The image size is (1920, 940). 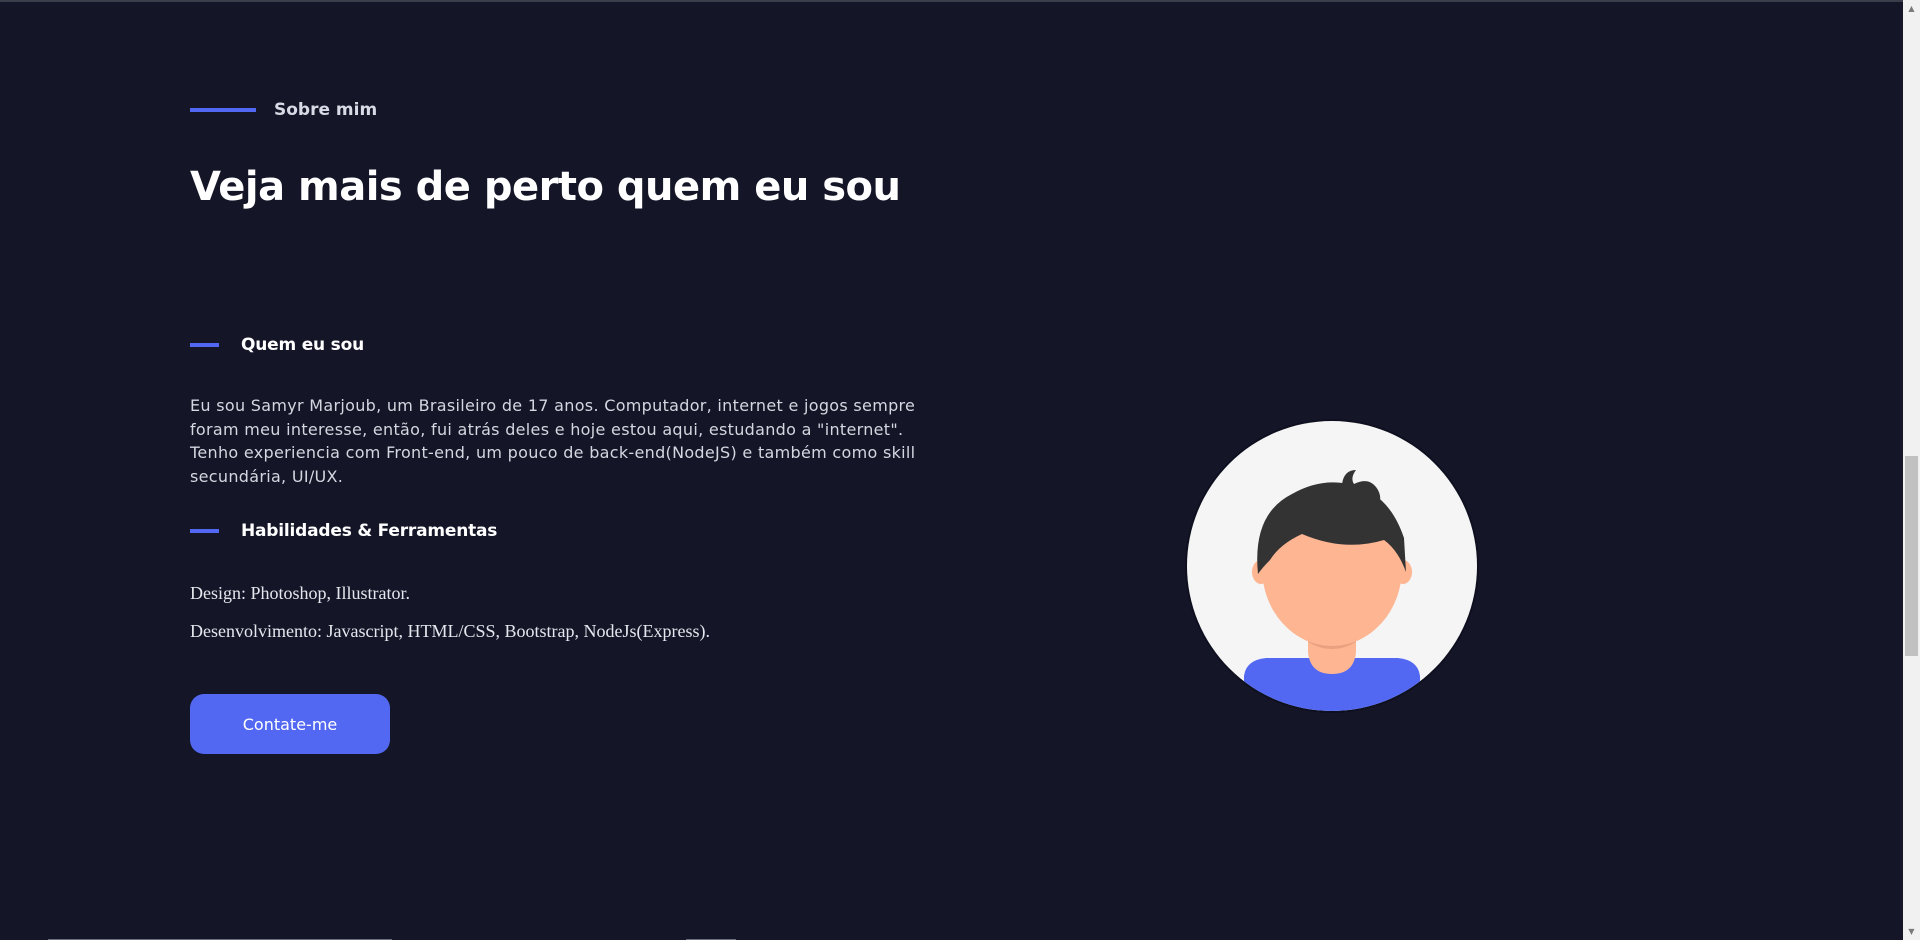 I want to click on top-border, so click(x=960, y=1).